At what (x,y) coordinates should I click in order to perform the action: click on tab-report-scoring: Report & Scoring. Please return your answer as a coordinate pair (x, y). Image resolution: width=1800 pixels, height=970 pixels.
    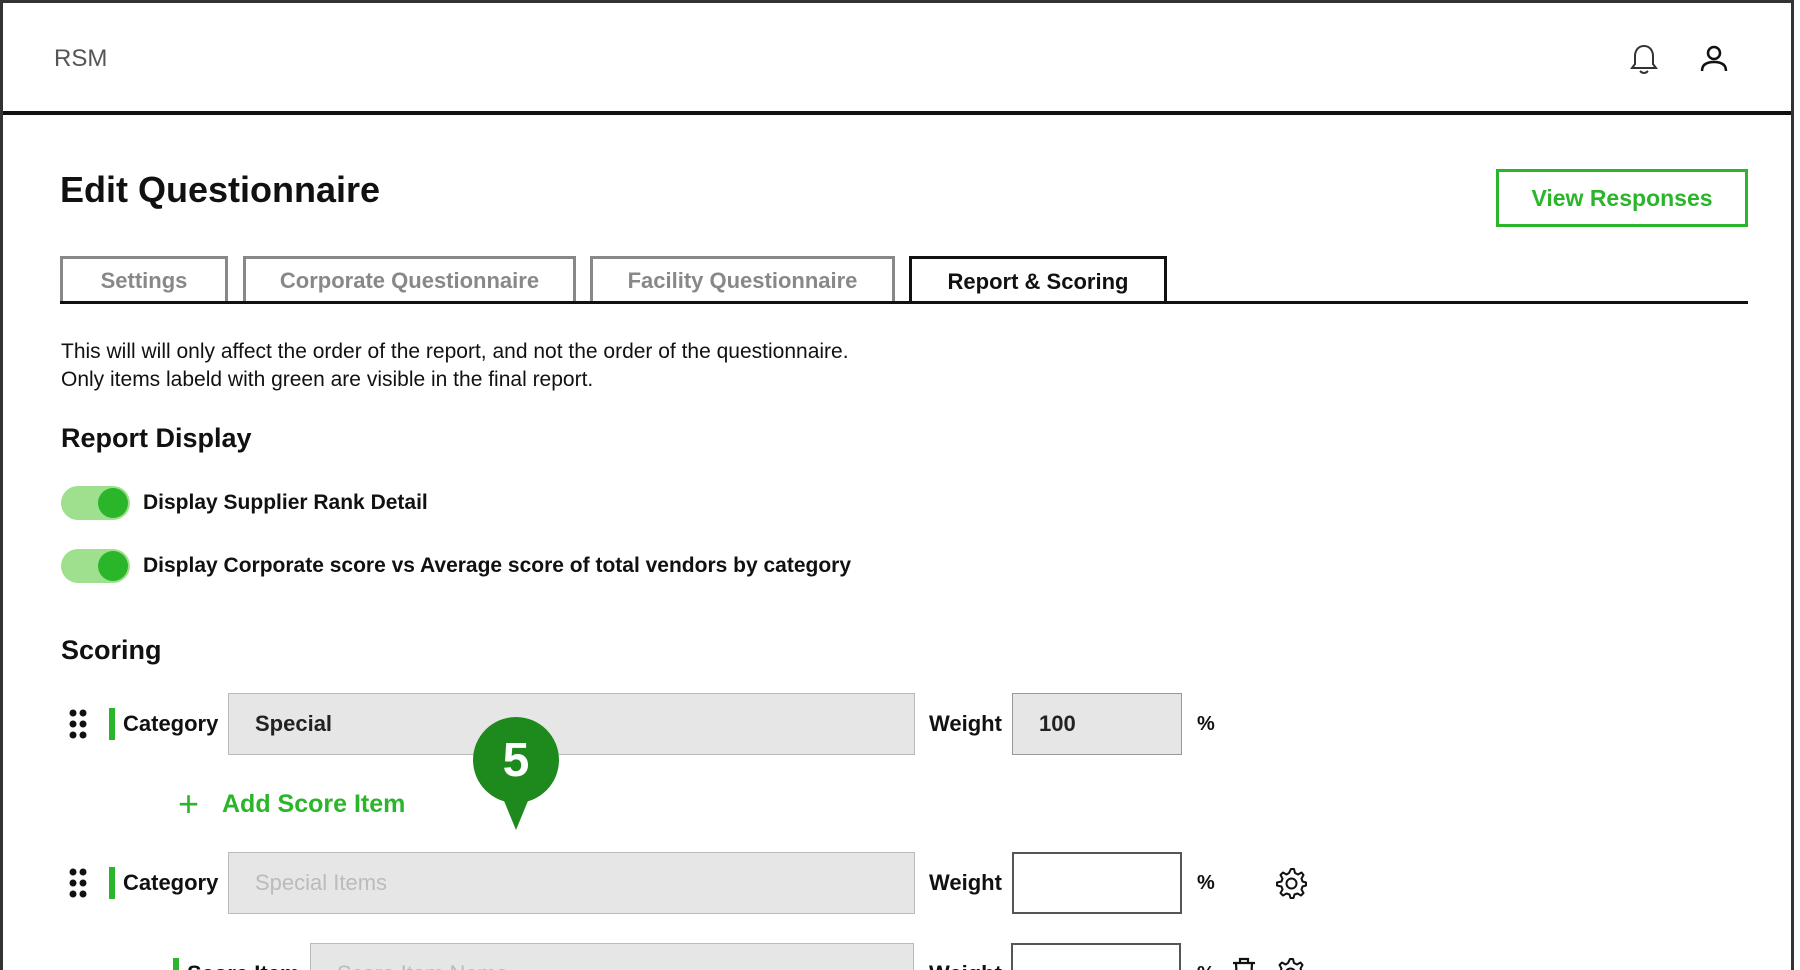
    Looking at the image, I should click on (1038, 280).